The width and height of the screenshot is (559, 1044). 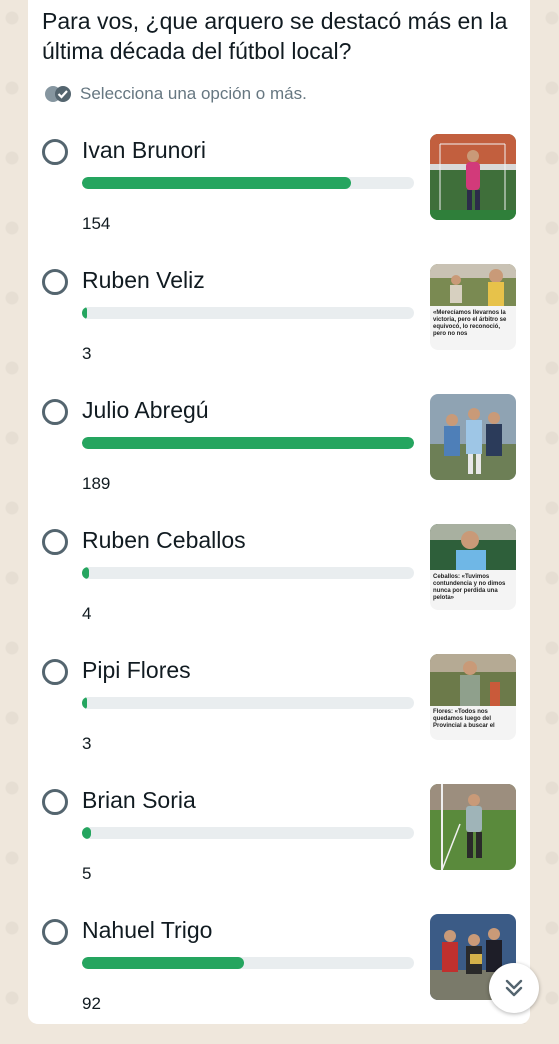 What do you see at coordinates (193, 93) in the screenshot?
I see `poll-hint-text: Selecciona una opción o más.` at bounding box center [193, 93].